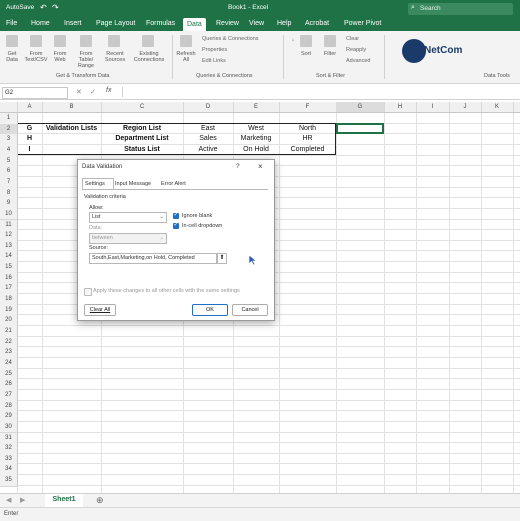 Image resolution: width=520 pixels, height=521 pixels. What do you see at coordinates (36, 41) in the screenshot?
I see `from-text-icon` at bounding box center [36, 41].